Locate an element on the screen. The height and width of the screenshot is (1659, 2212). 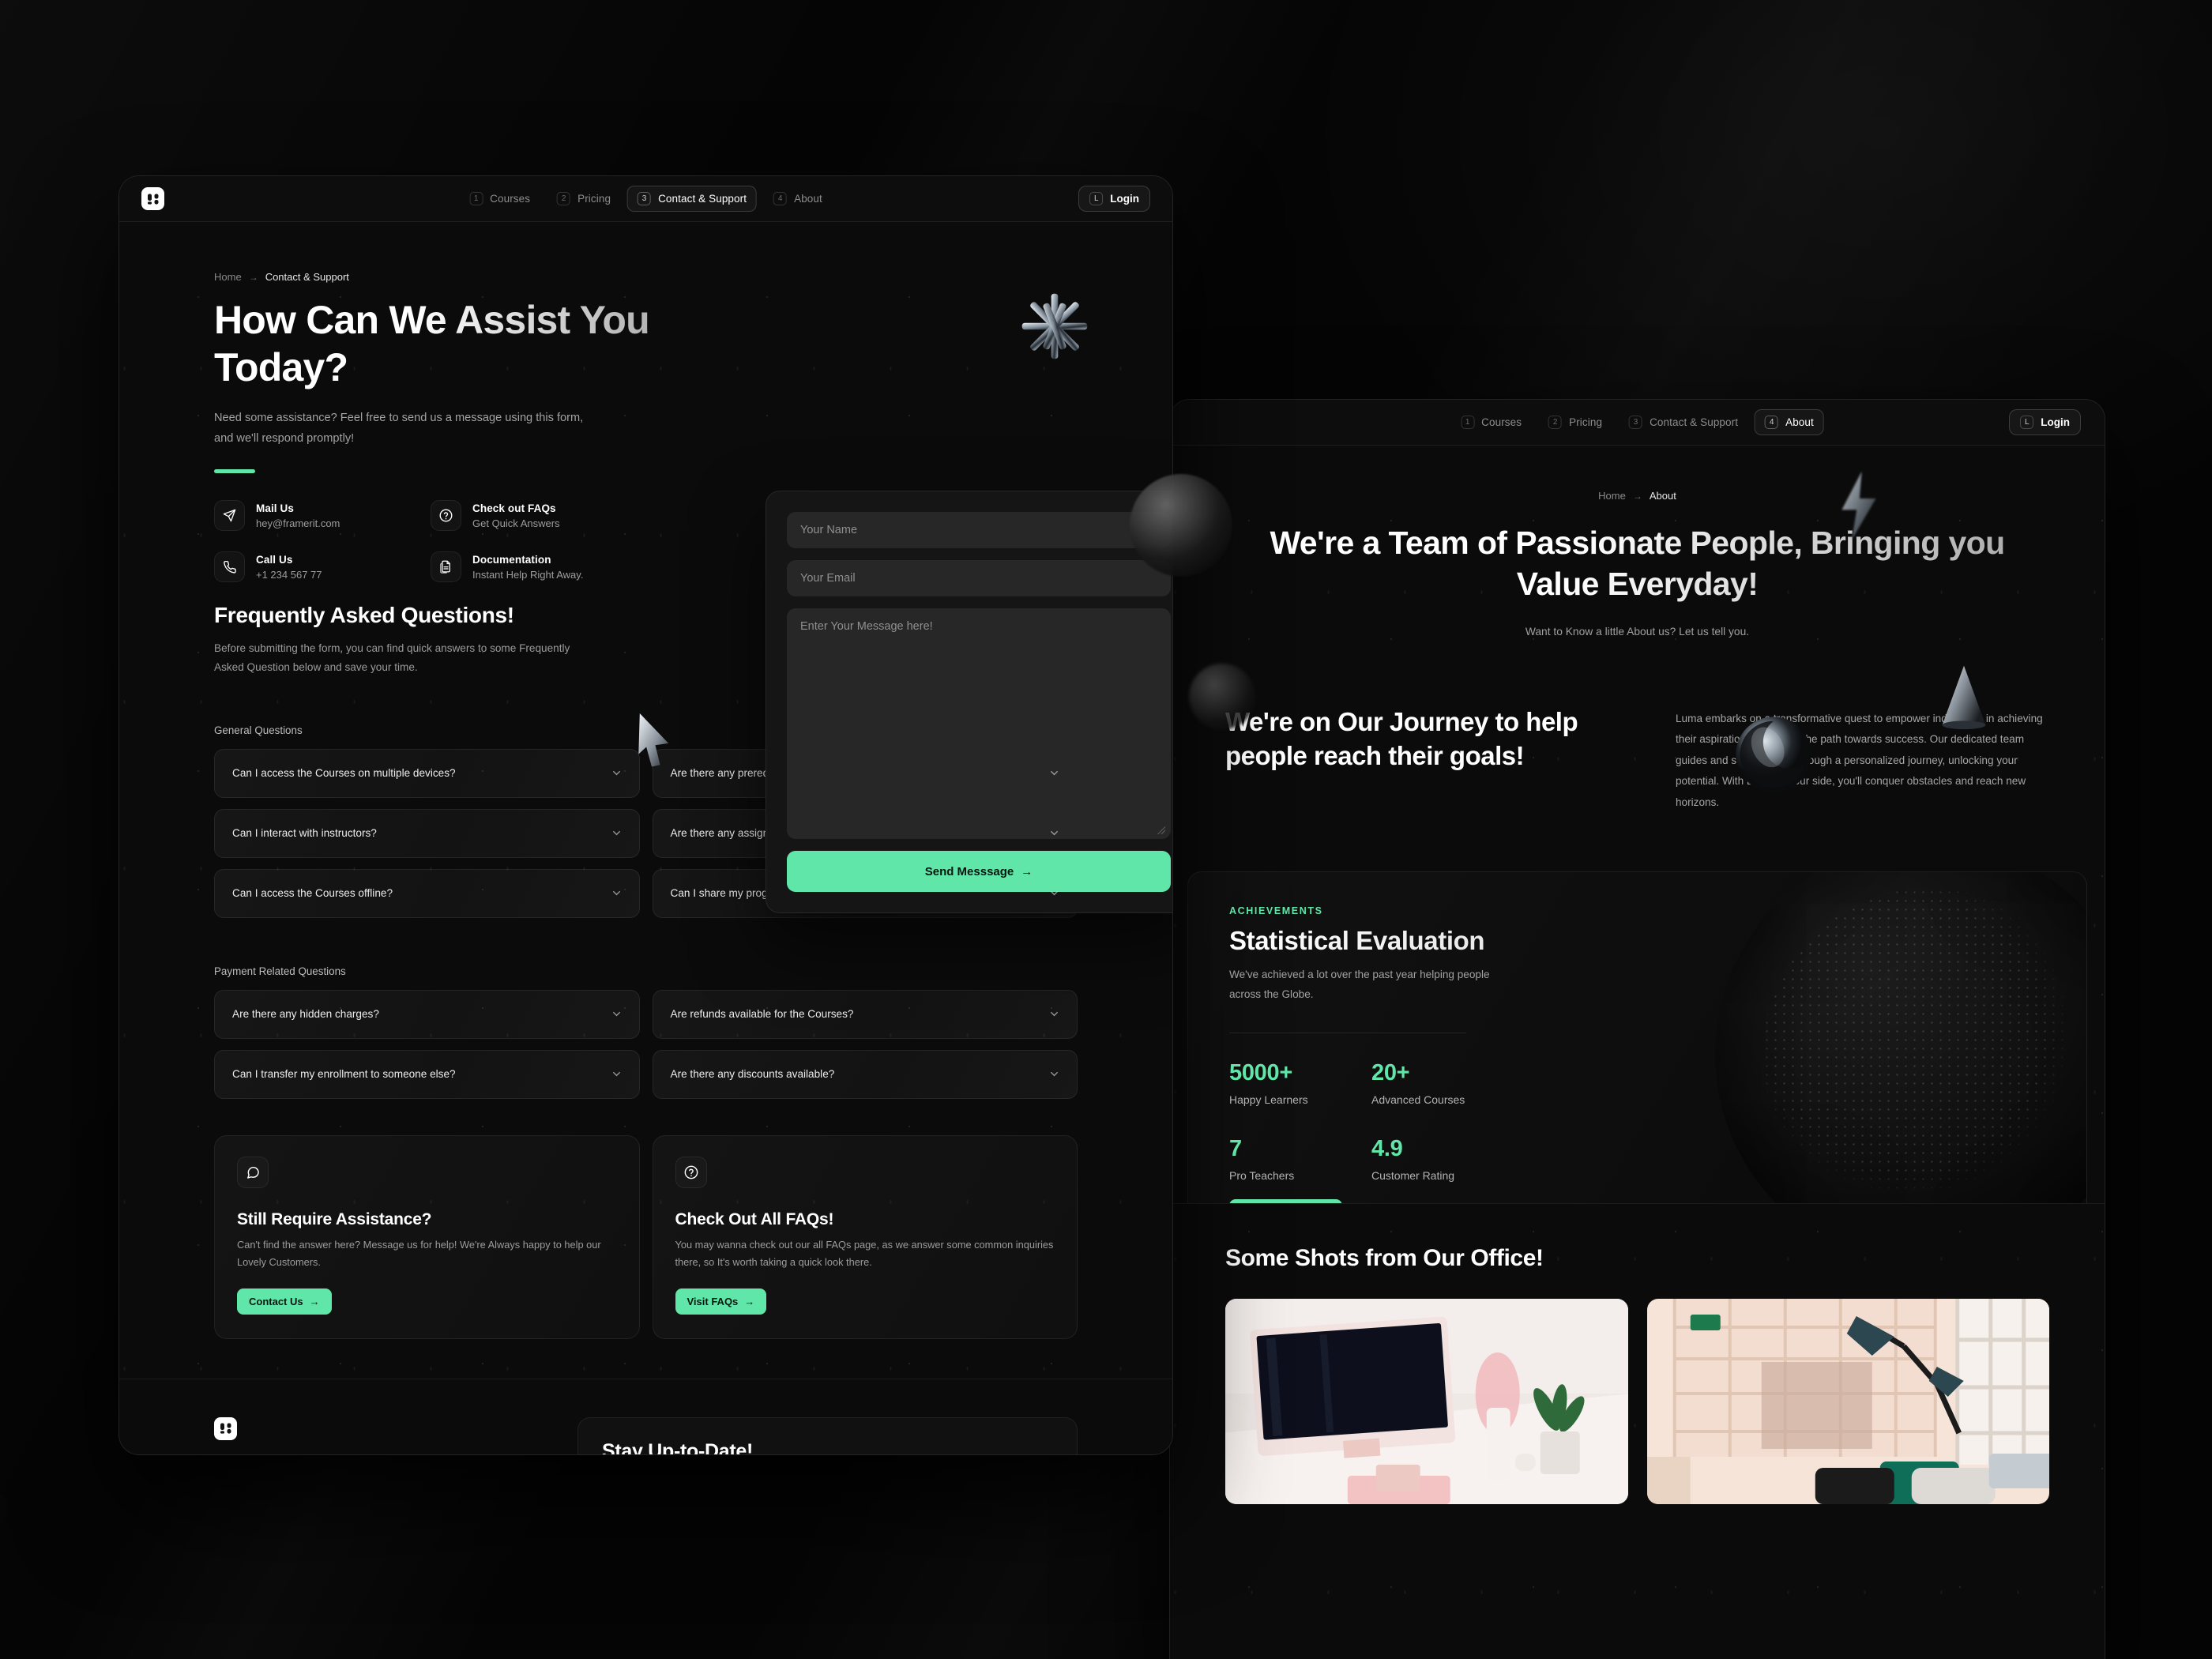
more-about-us-button: More About Us → is located at coordinates (1285, 1202).